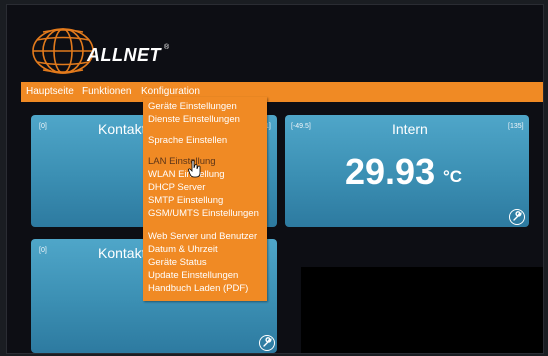  Describe the element at coordinates (192, 106) in the screenshot. I see `menu-item-geraete-einstellungen: Geräte Einstellungen` at that location.